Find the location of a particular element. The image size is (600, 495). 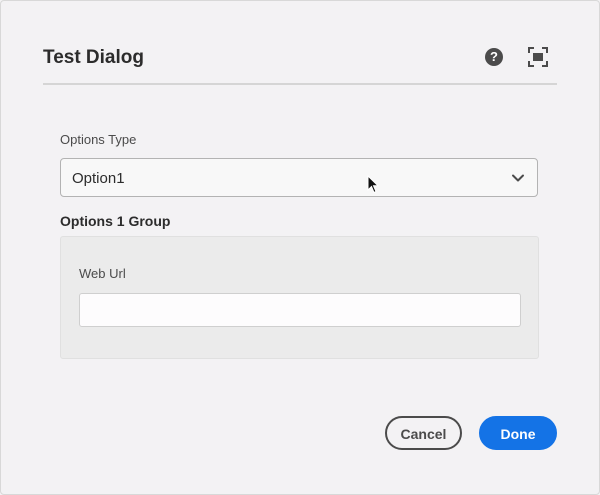

chevron-down-icon is located at coordinates (518, 178).